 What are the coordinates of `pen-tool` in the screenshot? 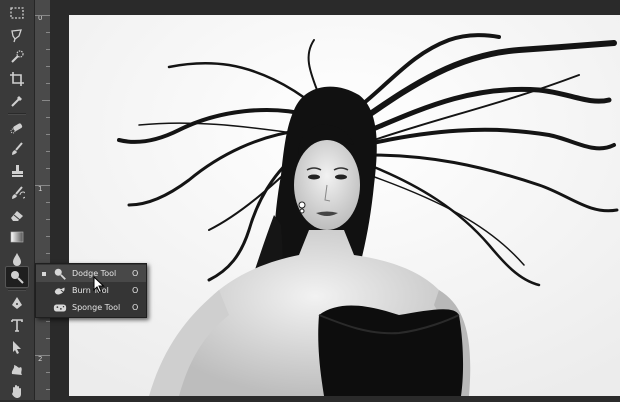 It's located at (17, 303).